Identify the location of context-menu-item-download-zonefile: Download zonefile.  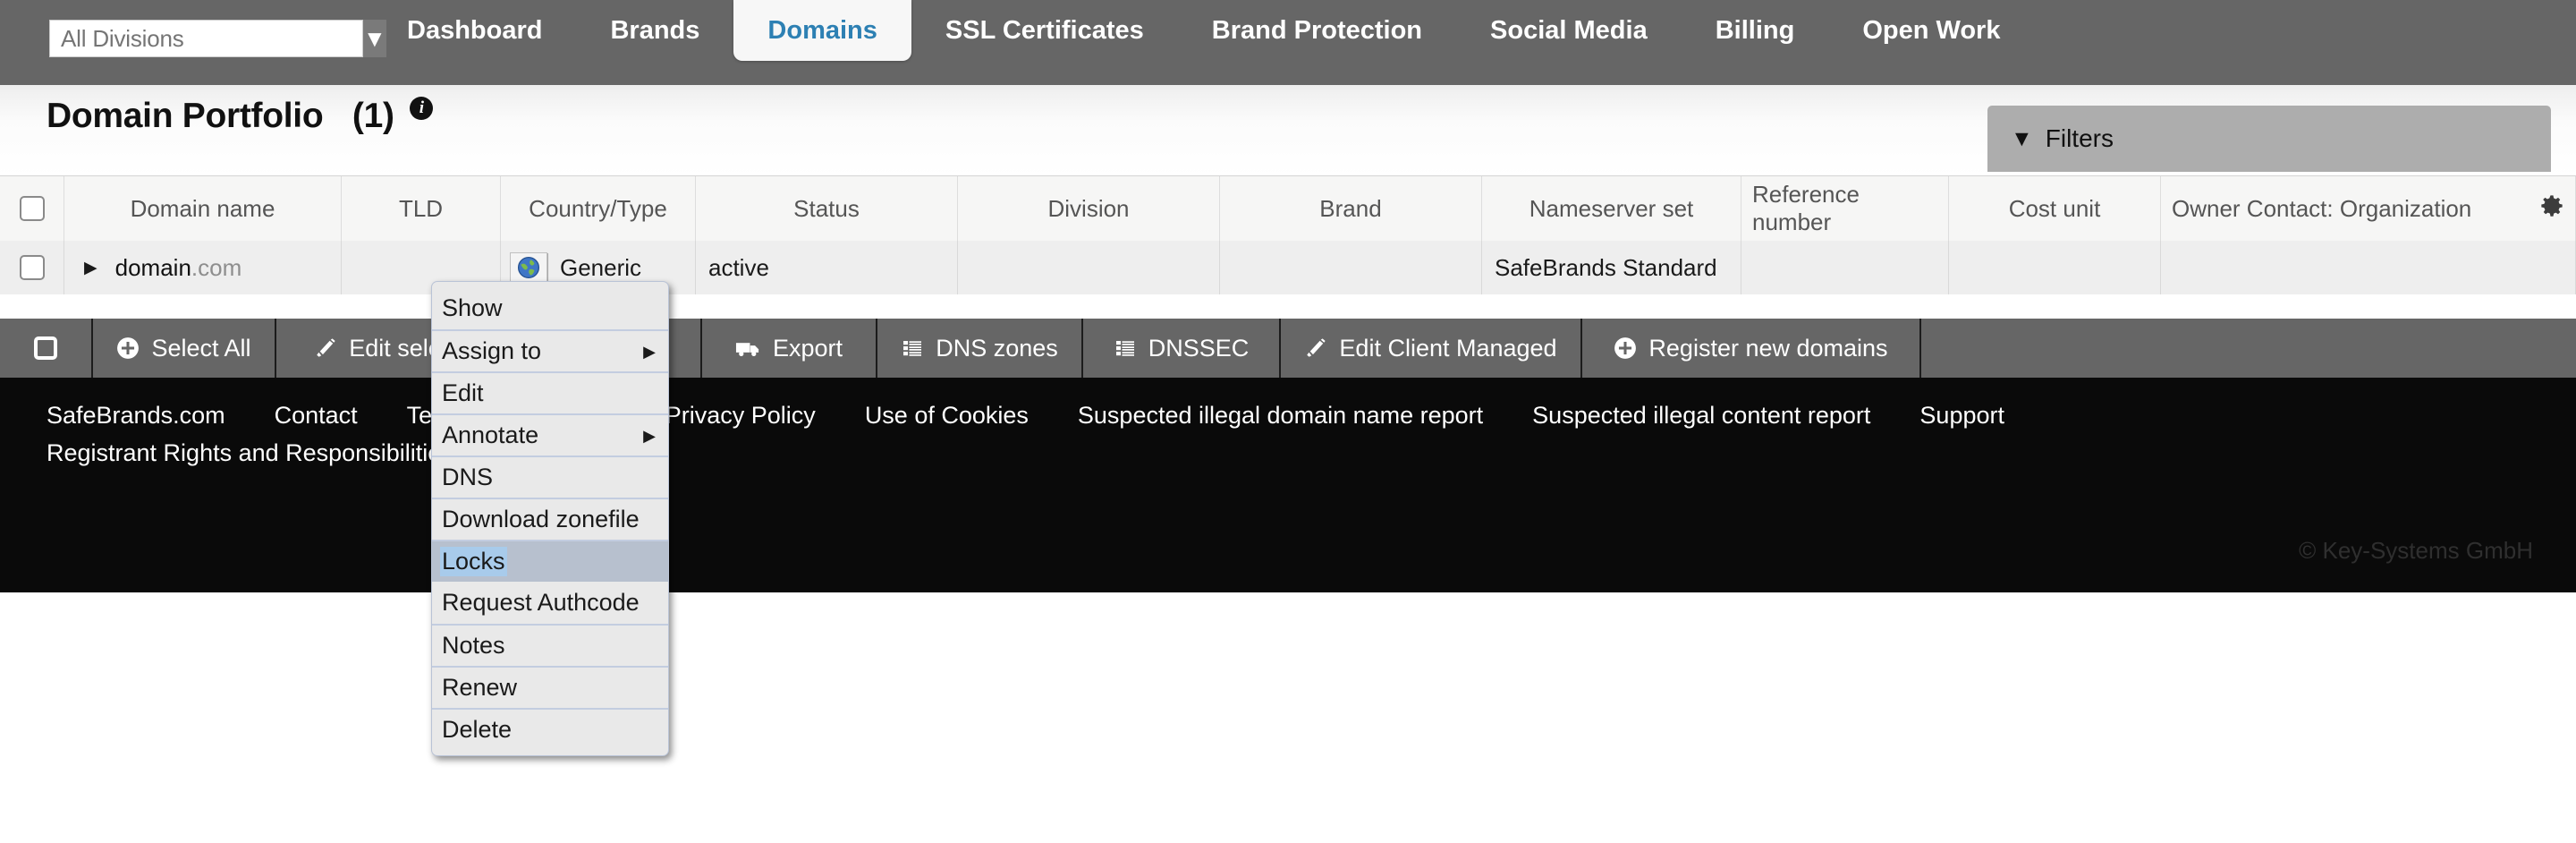
(550, 519).